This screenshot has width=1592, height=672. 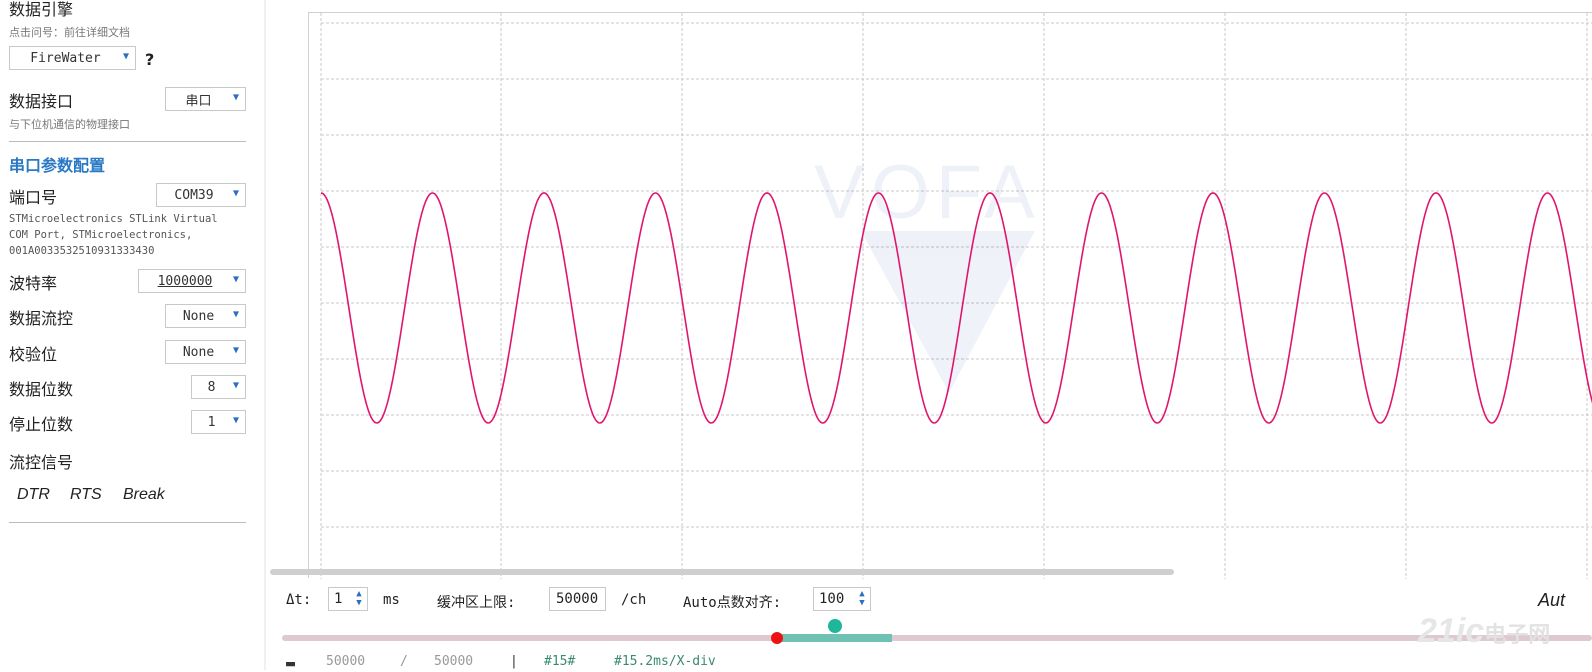 What do you see at coordinates (57, 165) in the screenshot?
I see `serial-config-section: 串口参数配置` at bounding box center [57, 165].